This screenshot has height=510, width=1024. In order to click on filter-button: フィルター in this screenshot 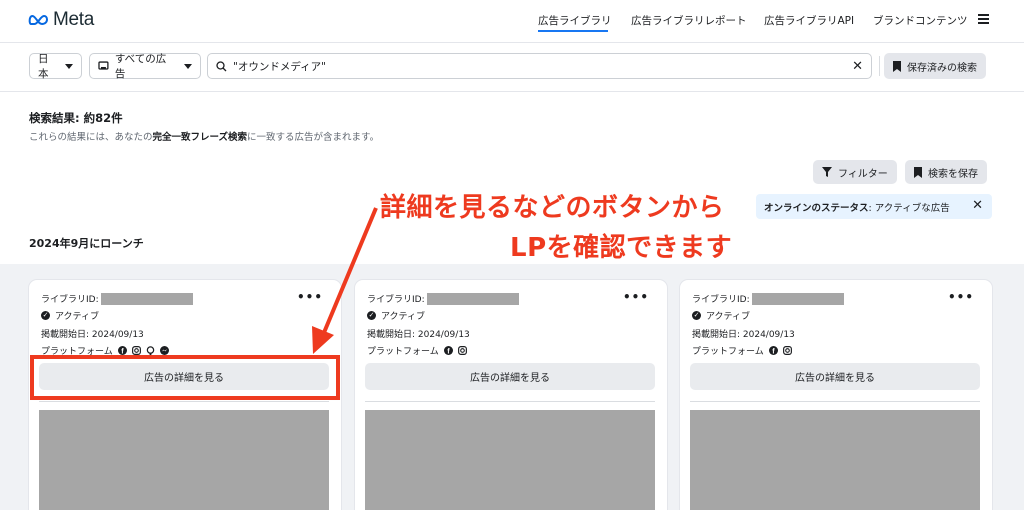, I will do `click(855, 172)`.